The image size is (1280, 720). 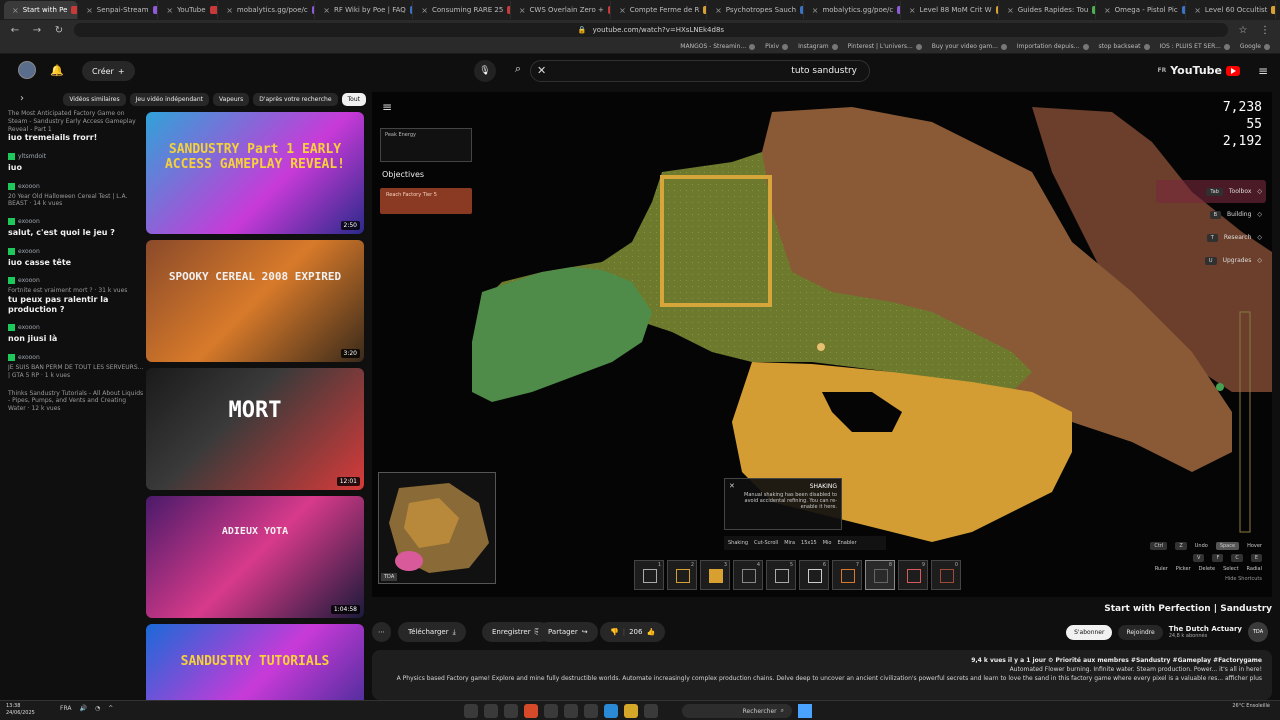 I want to click on shortcut-item: Hover, so click(x=1254, y=546).